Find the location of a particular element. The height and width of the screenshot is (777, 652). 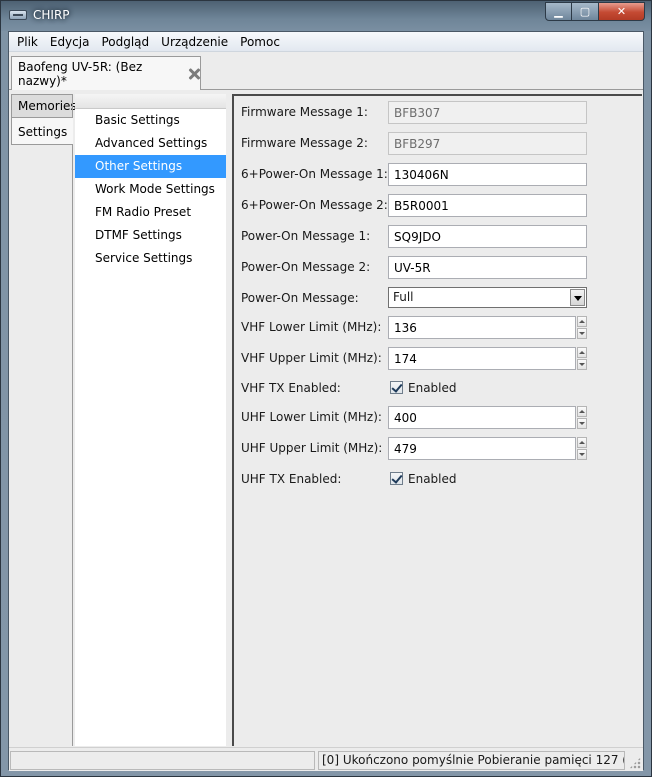

uhf-upper-limit-row: UHF Upper Limit (MHz): is located at coordinates (441, 449).